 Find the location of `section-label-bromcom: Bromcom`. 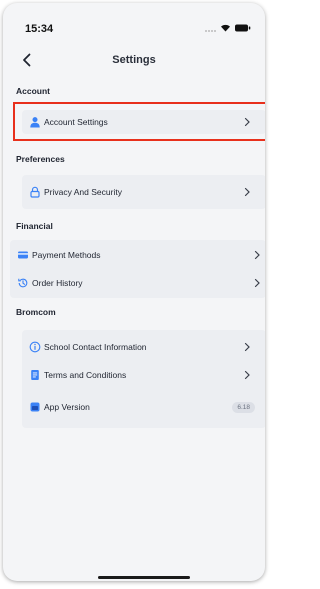

section-label-bromcom: Bromcom is located at coordinates (36, 312).